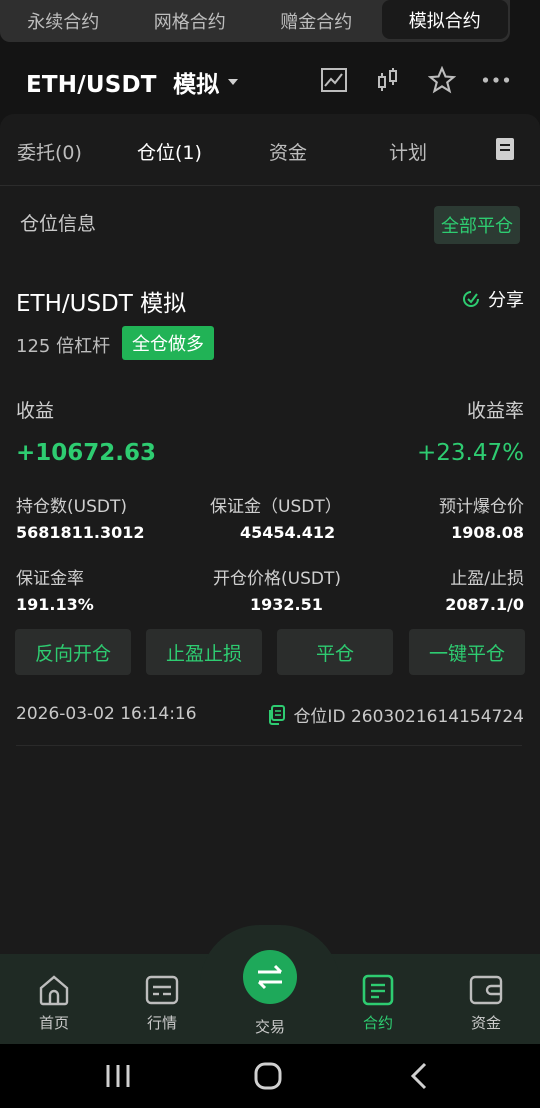 The width and height of the screenshot is (540, 1108). What do you see at coordinates (49, 151) in the screenshot?
I see `tab-orders: 委托(0)` at bounding box center [49, 151].